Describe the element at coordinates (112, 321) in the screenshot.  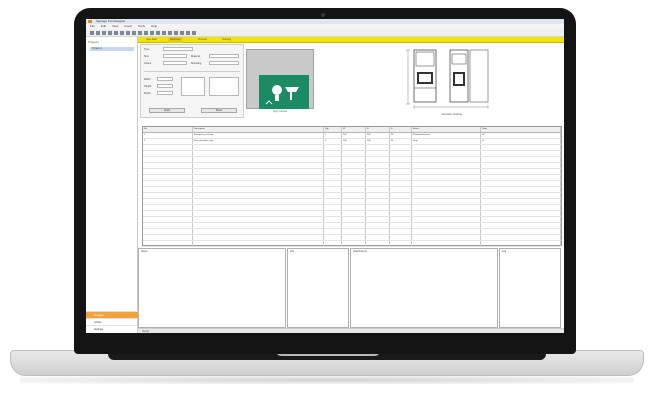
I see `nav-item-library: Library` at that location.